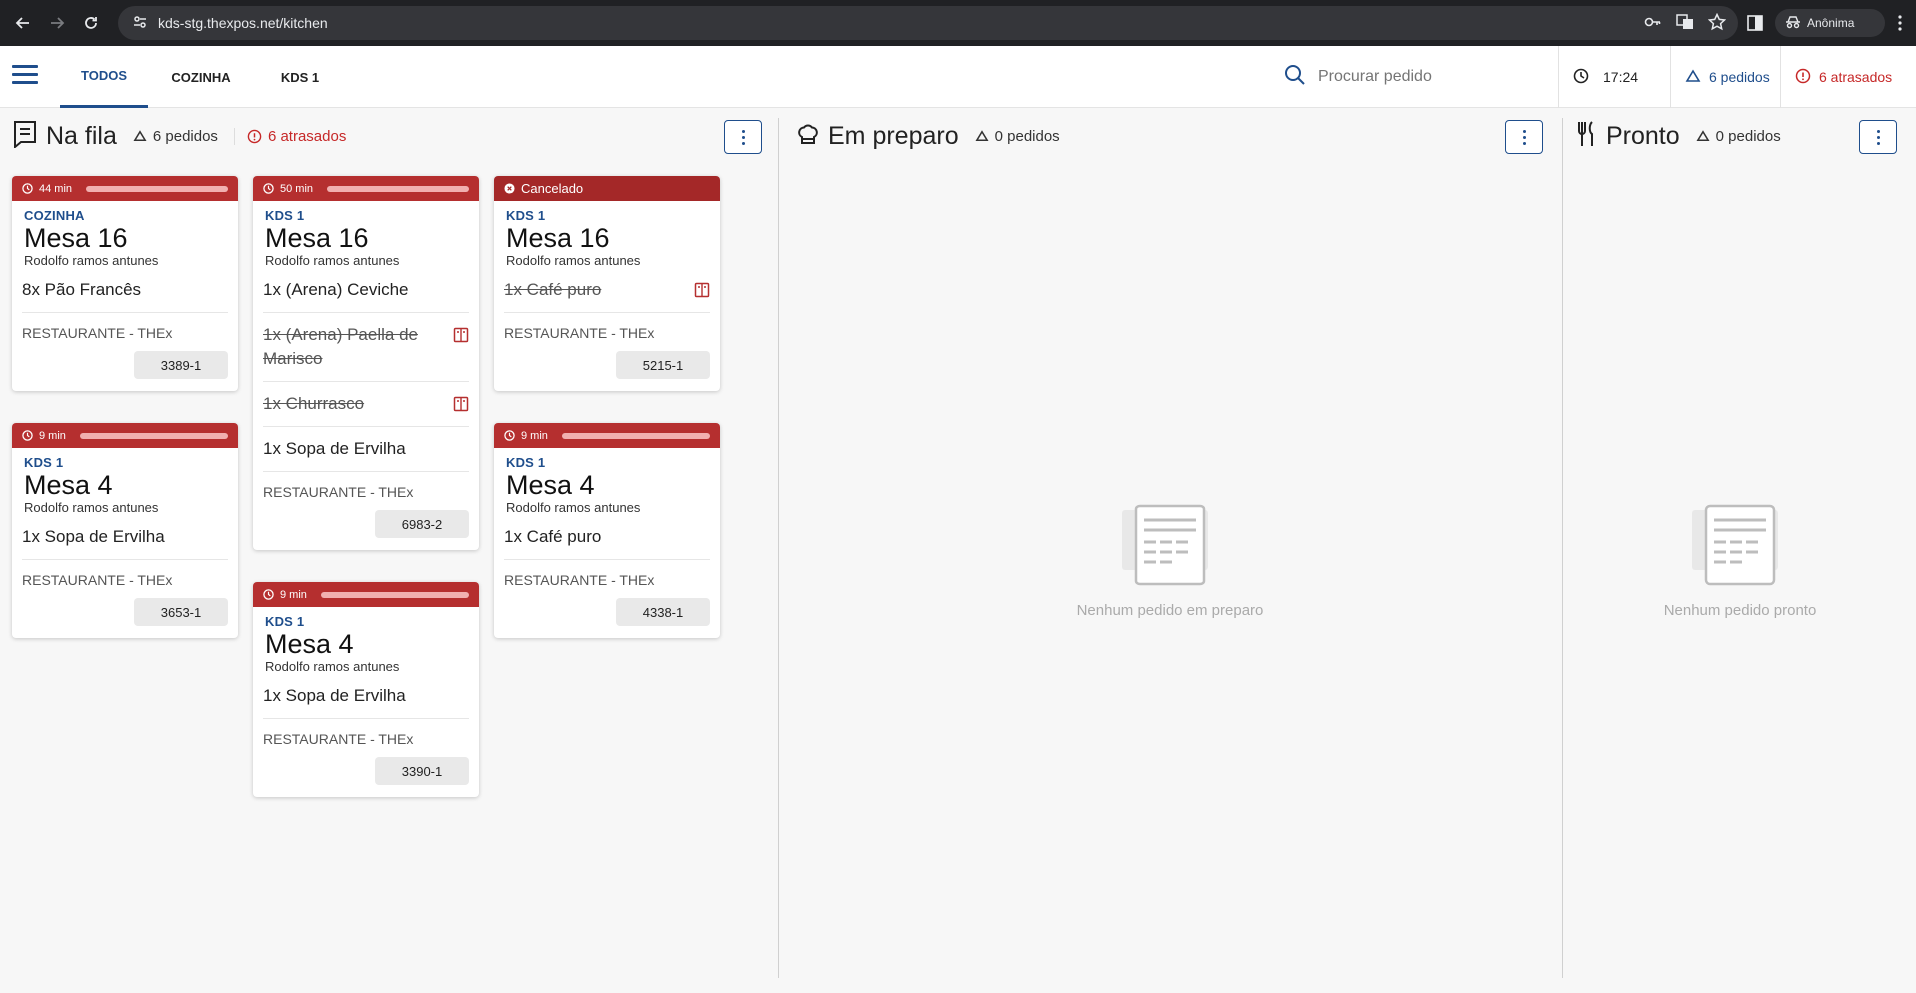 Image resolution: width=1916 pixels, height=993 pixels. Describe the element at coordinates (1678, 136) in the screenshot. I see `column-header-ready: Pronto 0 pedidos` at that location.